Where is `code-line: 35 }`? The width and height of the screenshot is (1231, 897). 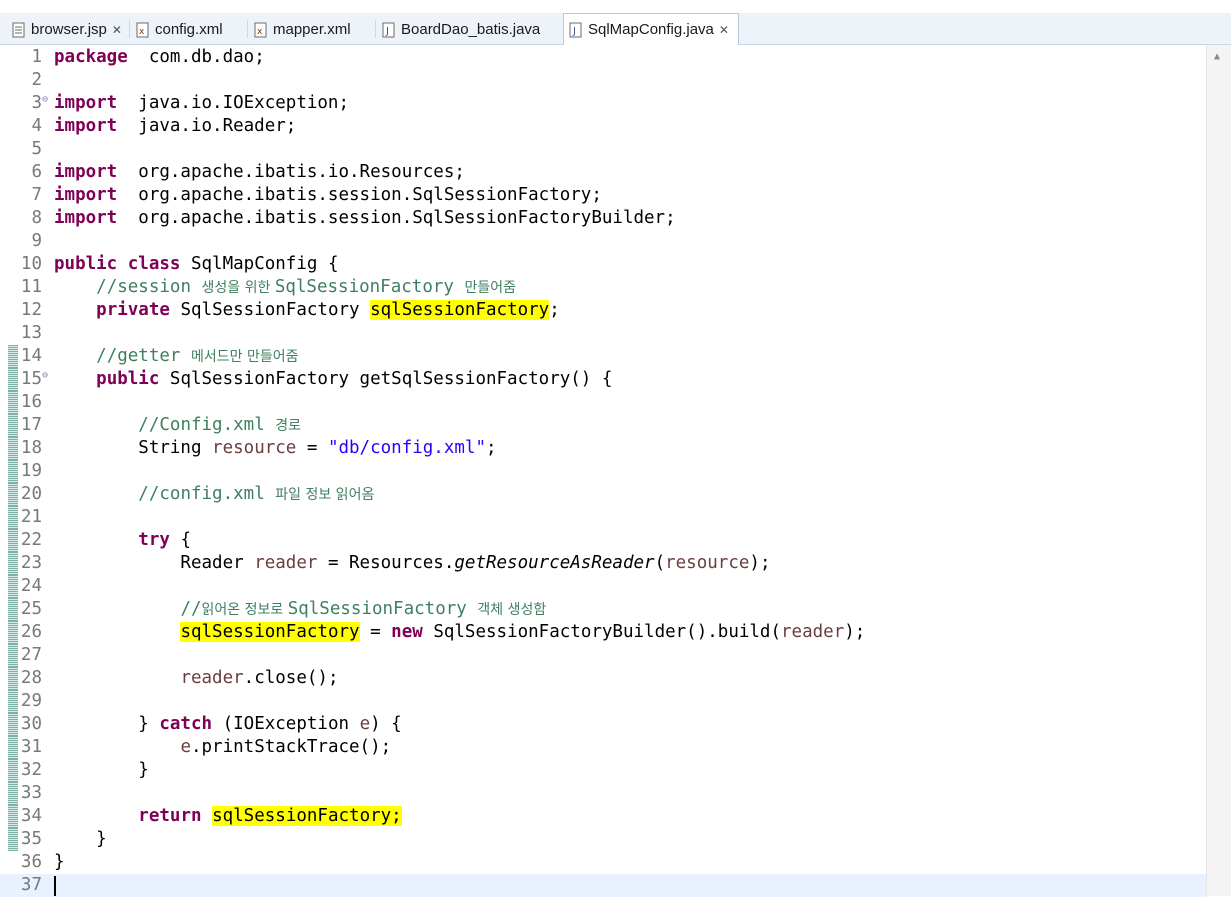
code-line: 35 } is located at coordinates (603, 839).